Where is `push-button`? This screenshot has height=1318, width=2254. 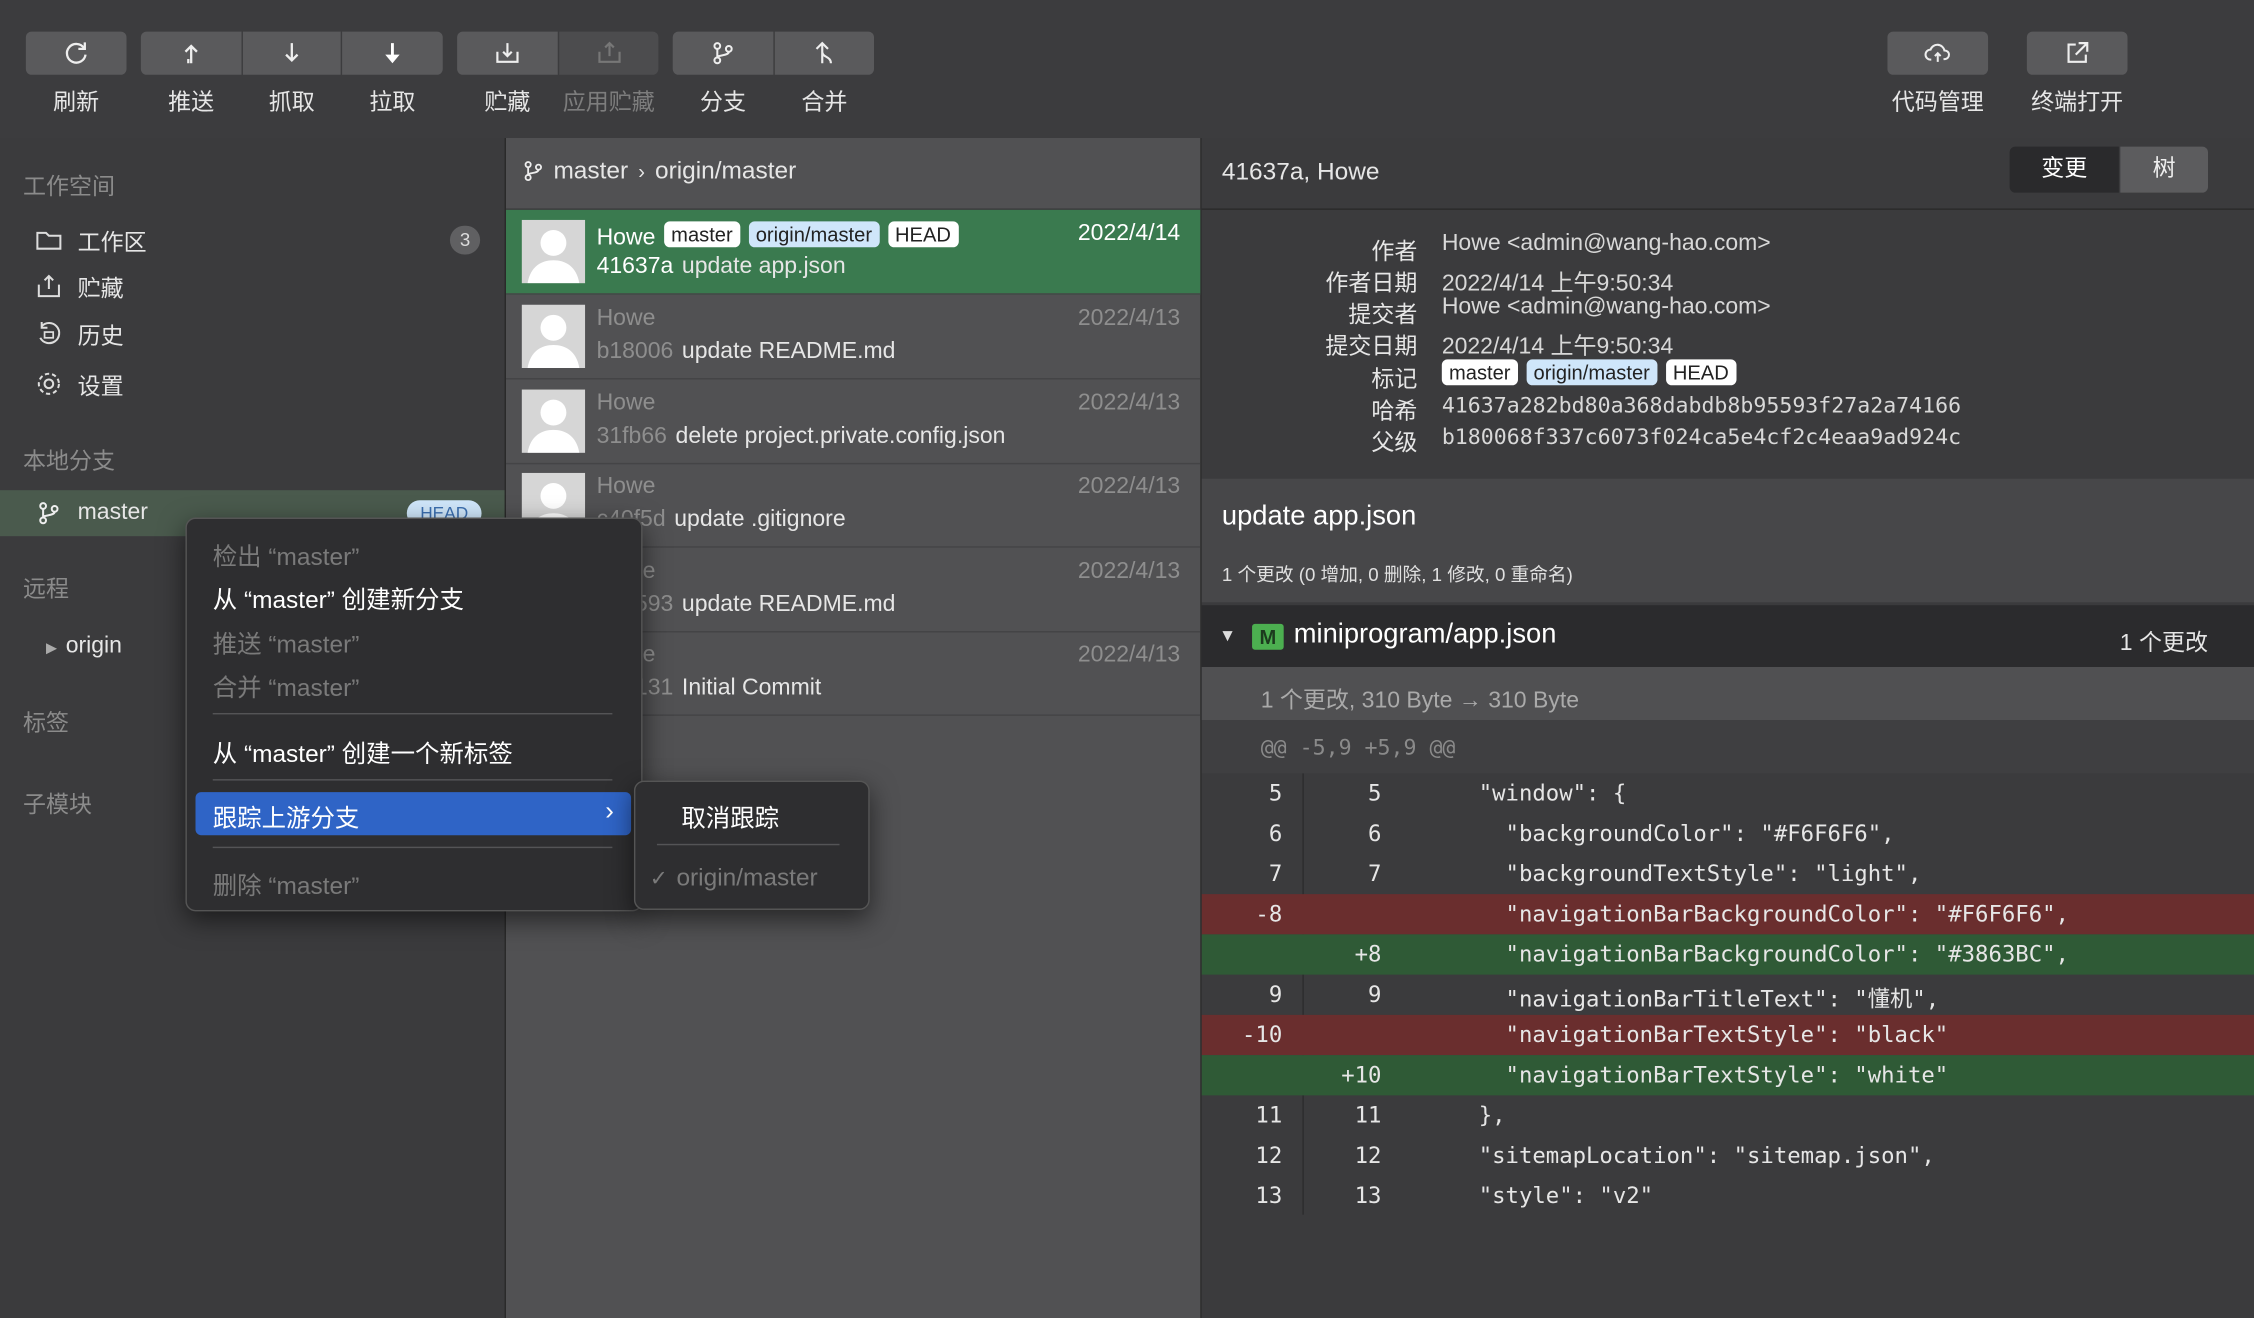 push-button is located at coordinates (191, 53).